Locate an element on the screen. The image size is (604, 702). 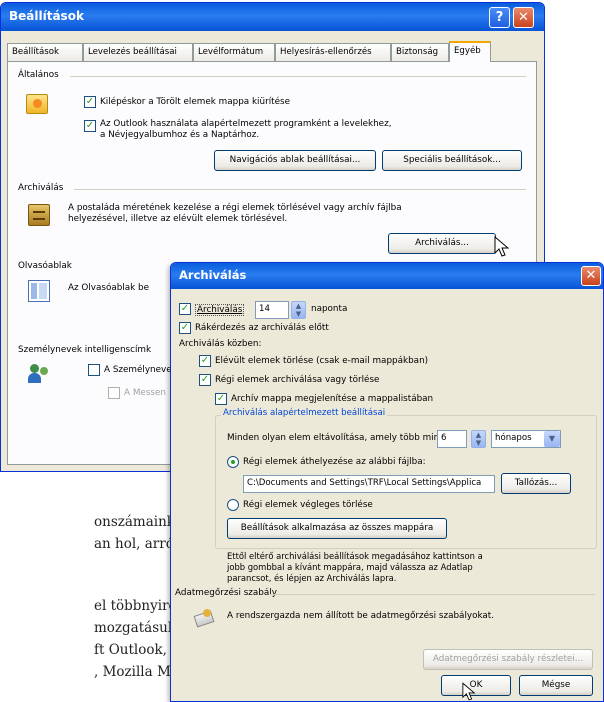
messenger-label: A Messen is located at coordinates (145, 393).